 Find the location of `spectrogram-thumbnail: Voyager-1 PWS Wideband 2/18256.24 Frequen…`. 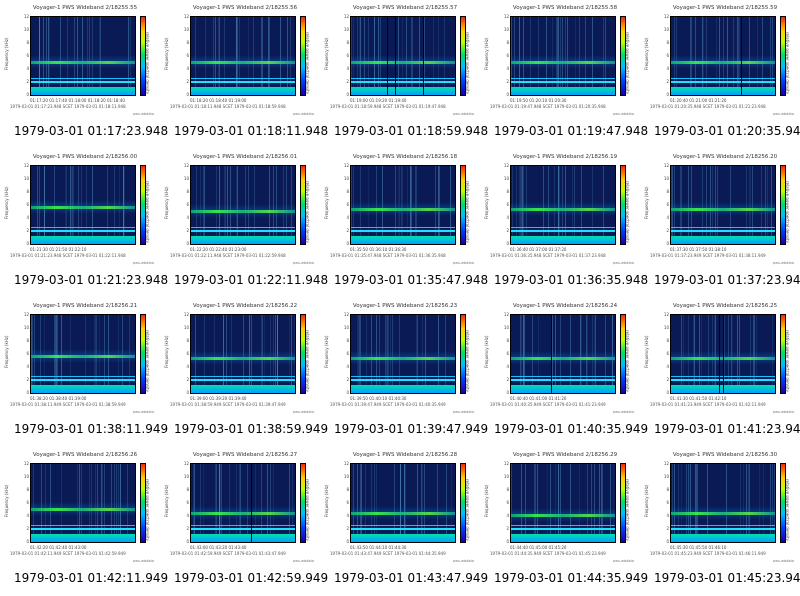

spectrogram-thumbnail: Voyager-1 PWS Wideband 2/18256.24 Frequen… is located at coordinates (564, 372).